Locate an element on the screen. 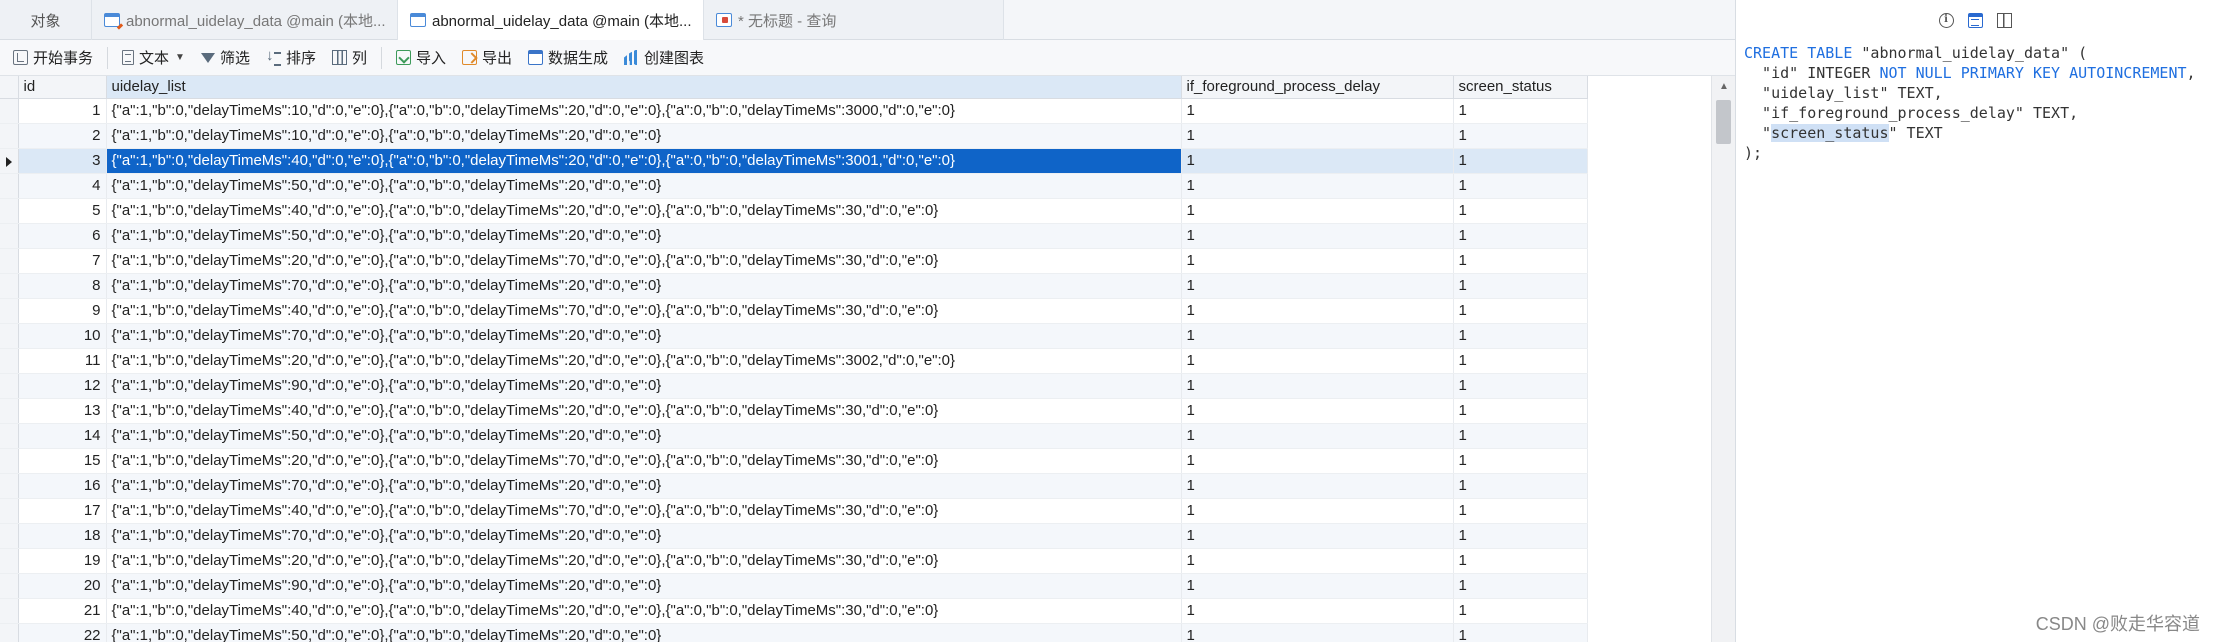 Image resolution: width=2214 pixels, height=642 pixels. cell-id: 16 is located at coordinates (62, 486).